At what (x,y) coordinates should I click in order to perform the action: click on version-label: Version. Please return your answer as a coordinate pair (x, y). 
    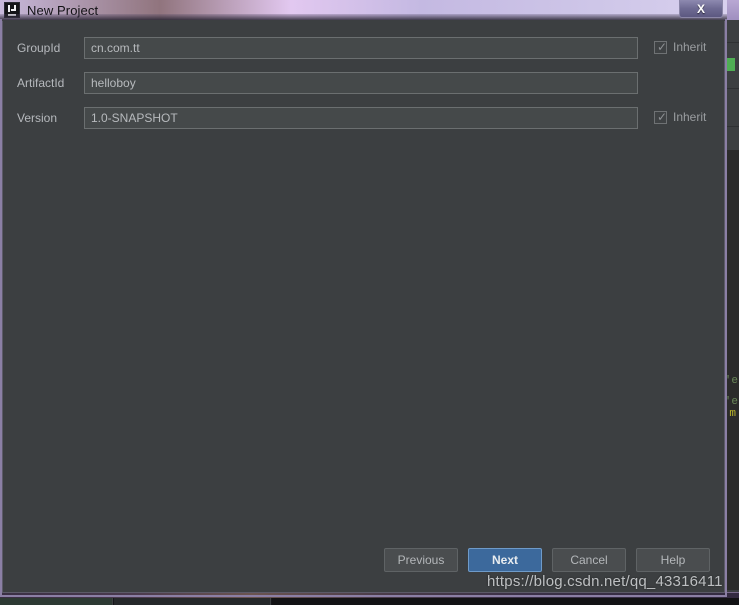
    Looking at the image, I should click on (37, 118).